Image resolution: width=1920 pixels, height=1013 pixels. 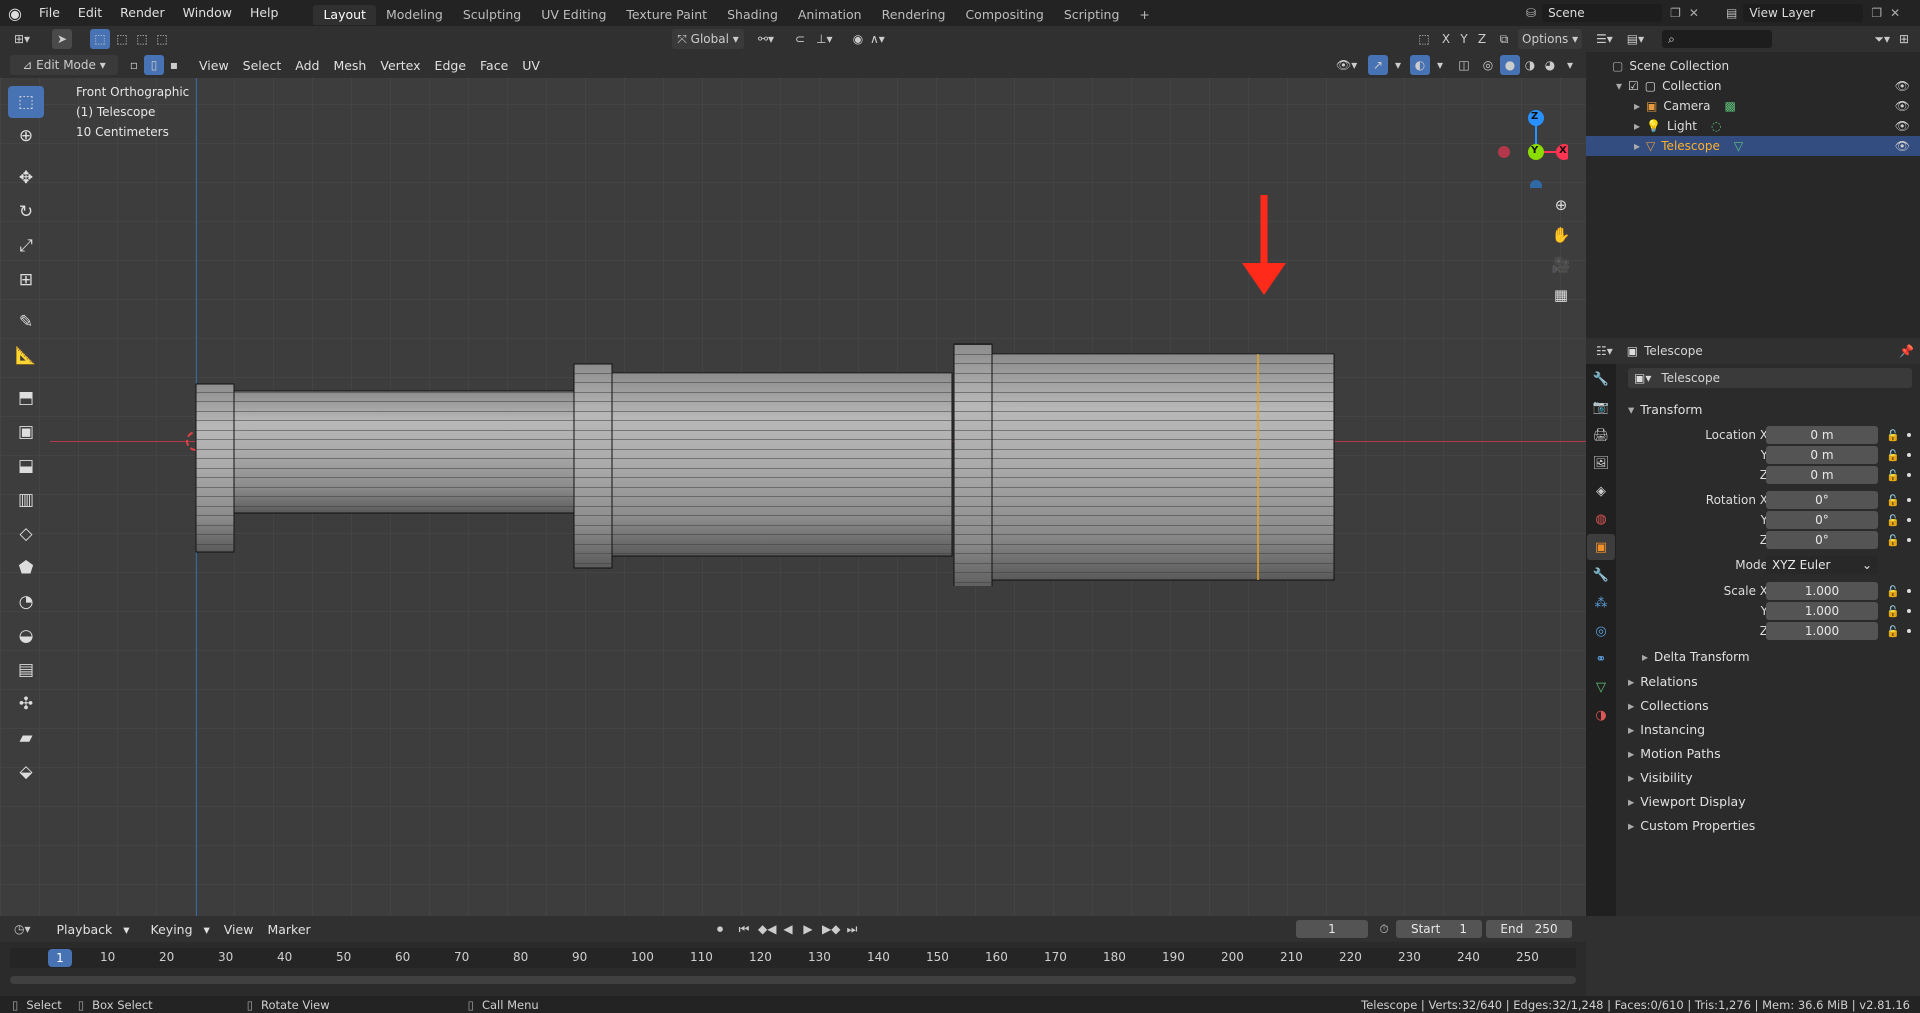 I want to click on shrink-fatten-tool-icon: ✣, so click(x=26, y=704).